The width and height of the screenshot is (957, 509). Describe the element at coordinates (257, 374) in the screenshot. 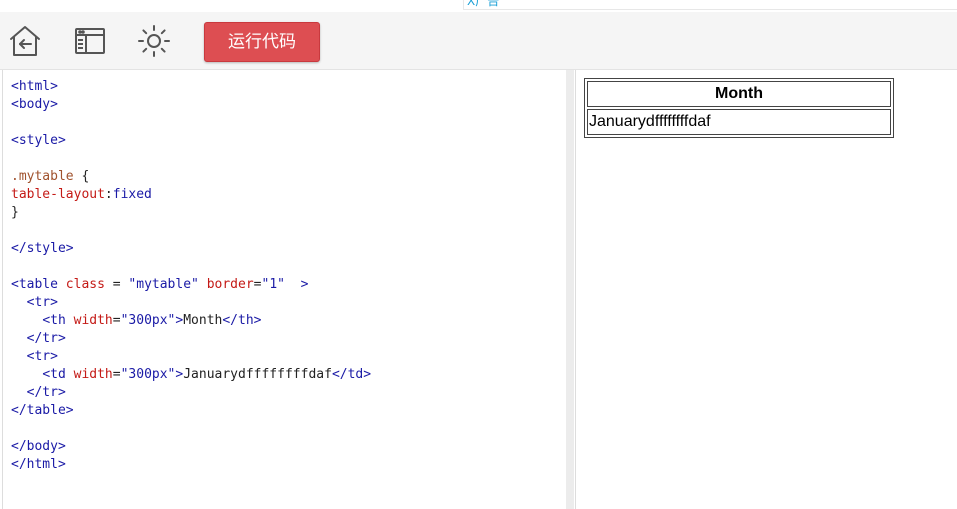

I see `code-token: Januarydffffffffdaf` at that location.